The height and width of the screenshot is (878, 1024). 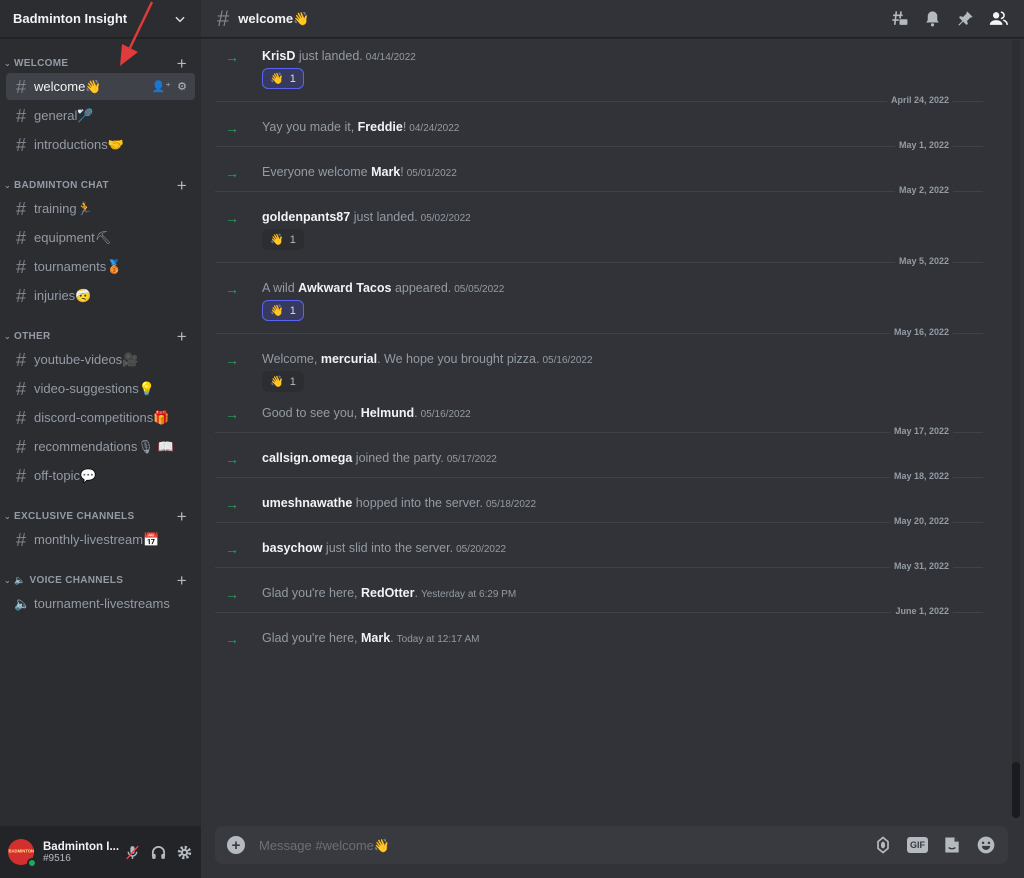 I want to click on sidebar-channel-item: # monthly-livestream📅, so click(x=100, y=539).